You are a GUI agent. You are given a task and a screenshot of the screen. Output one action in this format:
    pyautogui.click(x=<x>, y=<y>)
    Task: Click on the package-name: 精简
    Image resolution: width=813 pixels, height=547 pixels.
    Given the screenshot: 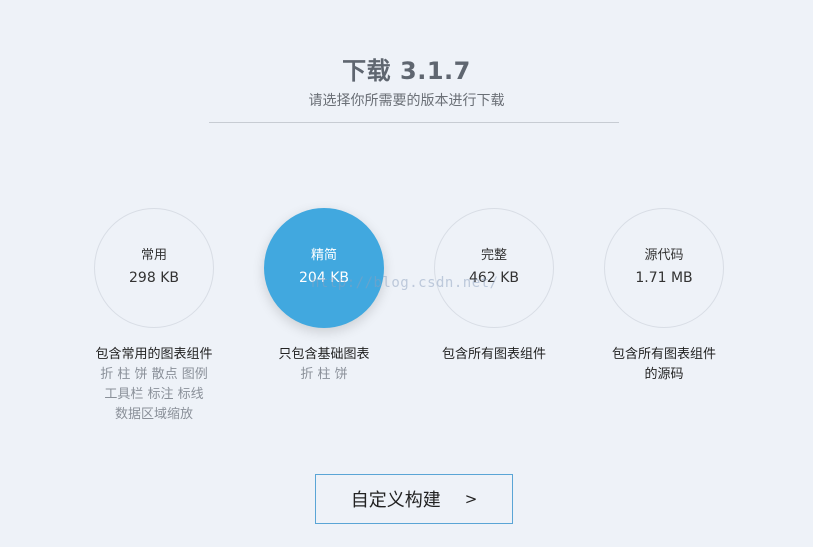 What is the action you would take?
    pyautogui.click(x=323, y=255)
    